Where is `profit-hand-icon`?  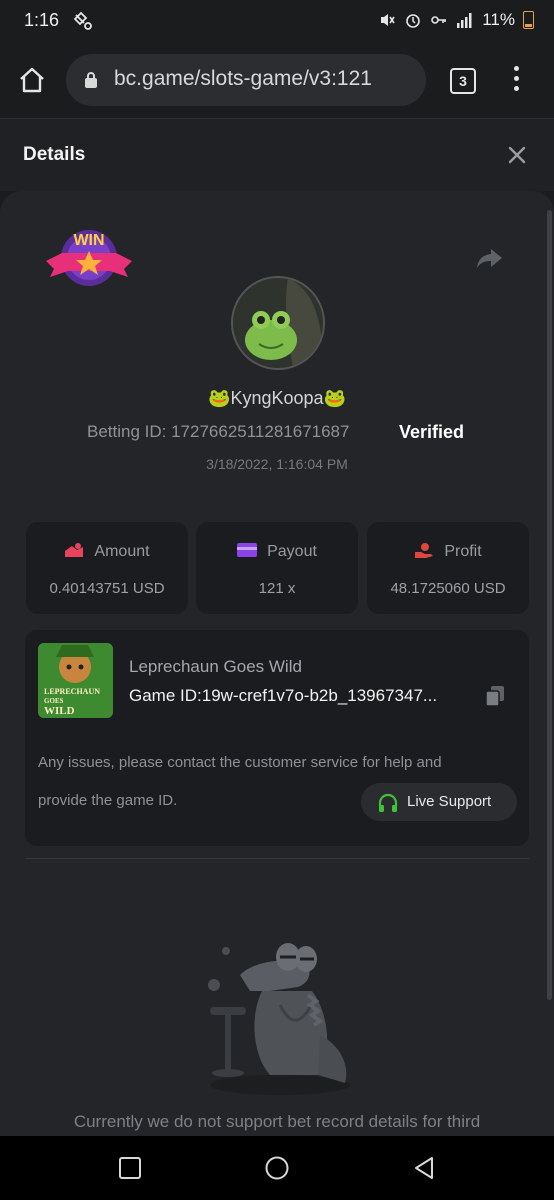
profit-hand-icon is located at coordinates (424, 550).